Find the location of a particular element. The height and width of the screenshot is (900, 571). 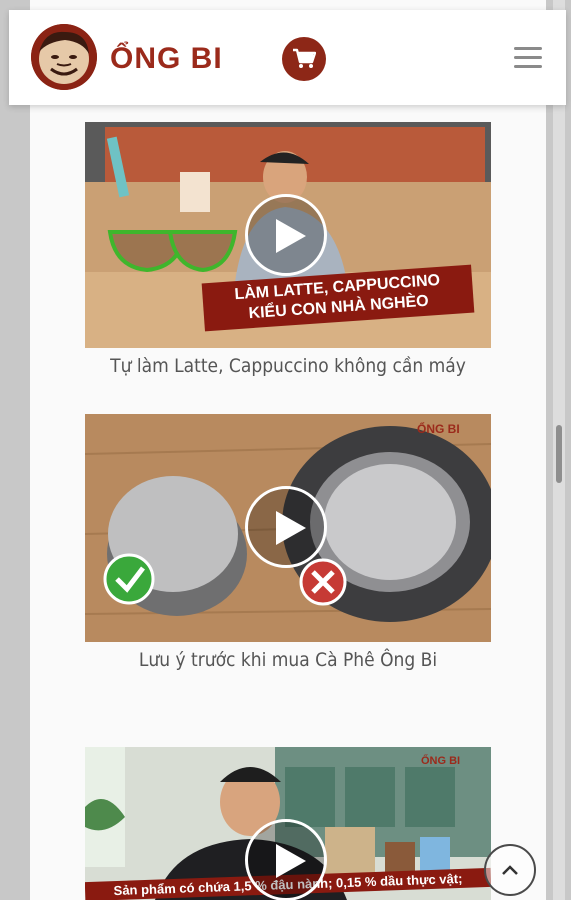

video-caption: Tự làm Latte, Cappuccino không cần máy is located at coordinates (288, 366).